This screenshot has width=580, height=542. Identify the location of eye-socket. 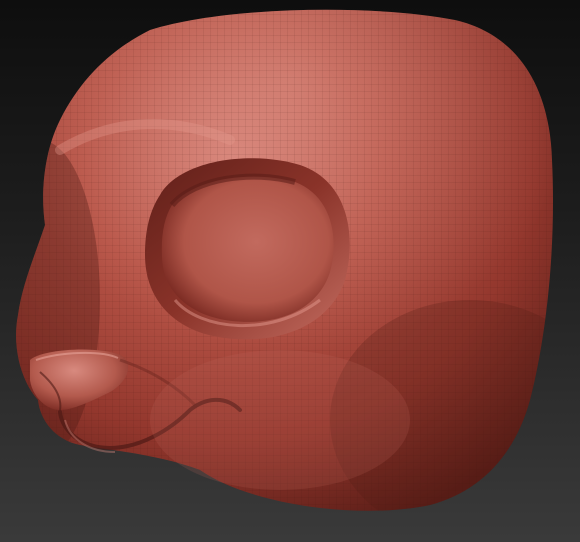
(247, 249).